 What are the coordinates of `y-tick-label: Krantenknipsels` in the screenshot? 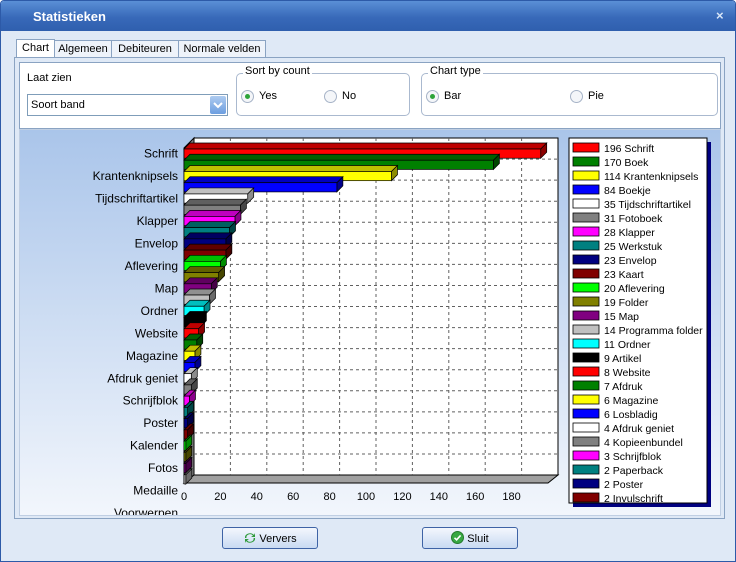 It's located at (135, 176).